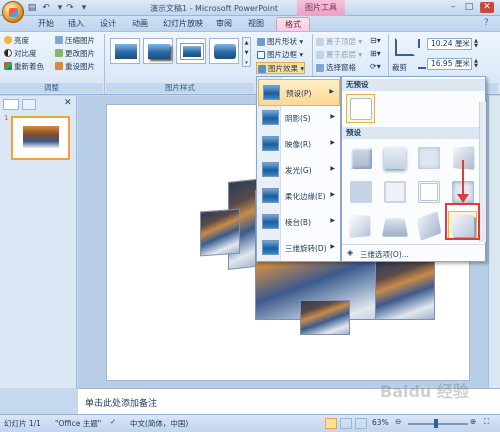  What do you see at coordinates (13, 12) in the screenshot?
I see `office-button` at bounding box center [13, 12].